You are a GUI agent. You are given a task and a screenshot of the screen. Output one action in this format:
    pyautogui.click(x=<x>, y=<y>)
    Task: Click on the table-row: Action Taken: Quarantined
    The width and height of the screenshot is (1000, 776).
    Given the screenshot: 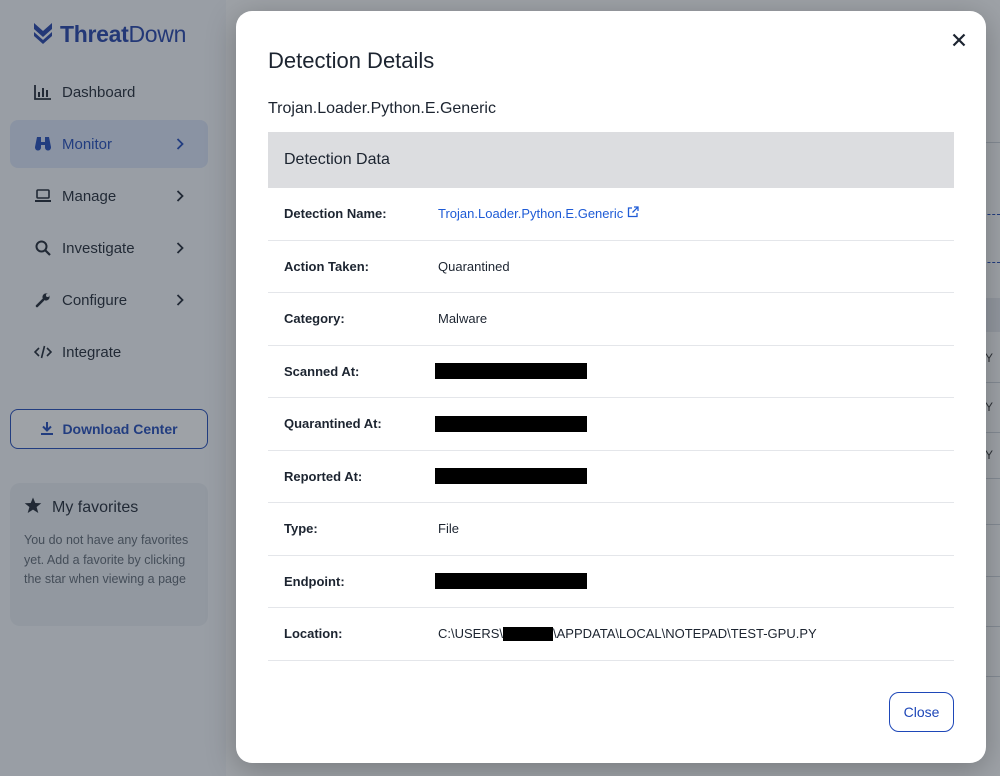 What is the action you would take?
    pyautogui.click(x=611, y=267)
    